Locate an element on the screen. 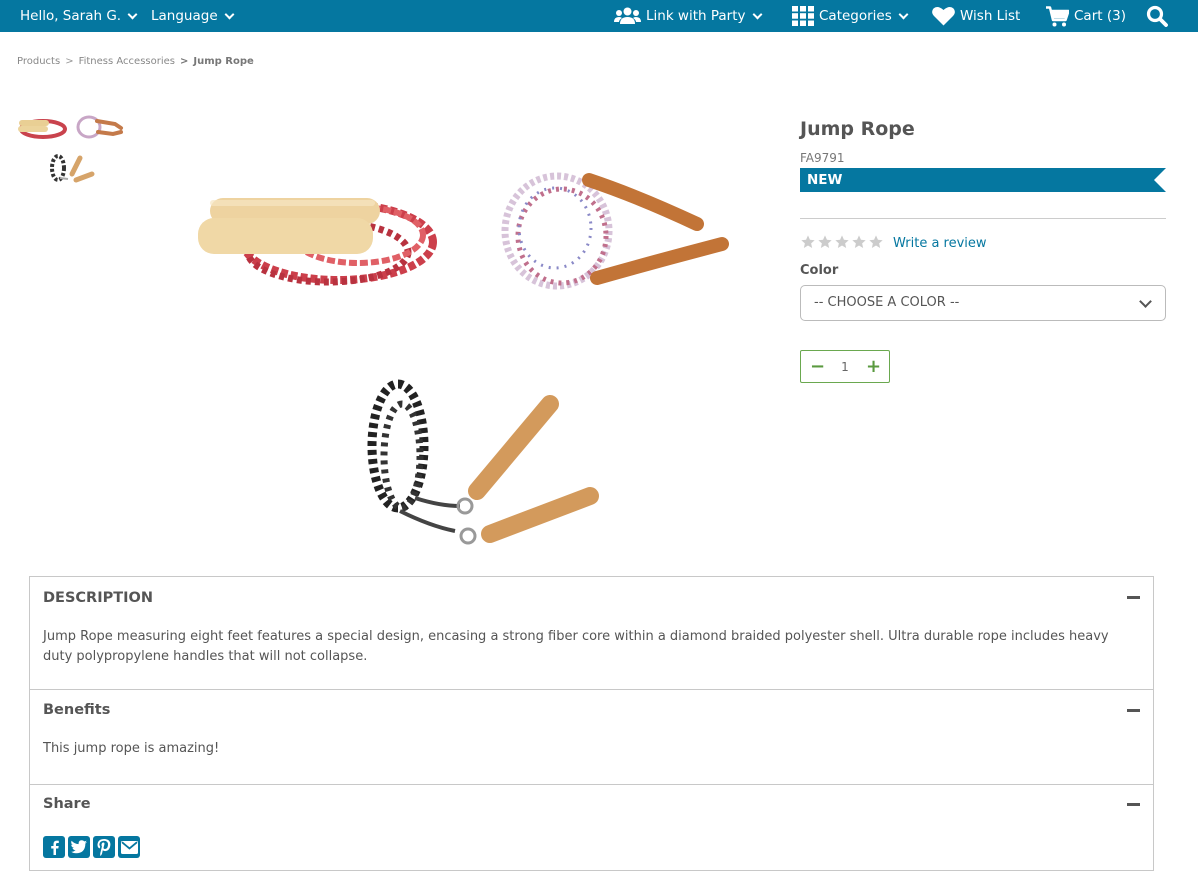 This screenshot has height=877, width=1198. wish-list-link: Wish List is located at coordinates (976, 16).